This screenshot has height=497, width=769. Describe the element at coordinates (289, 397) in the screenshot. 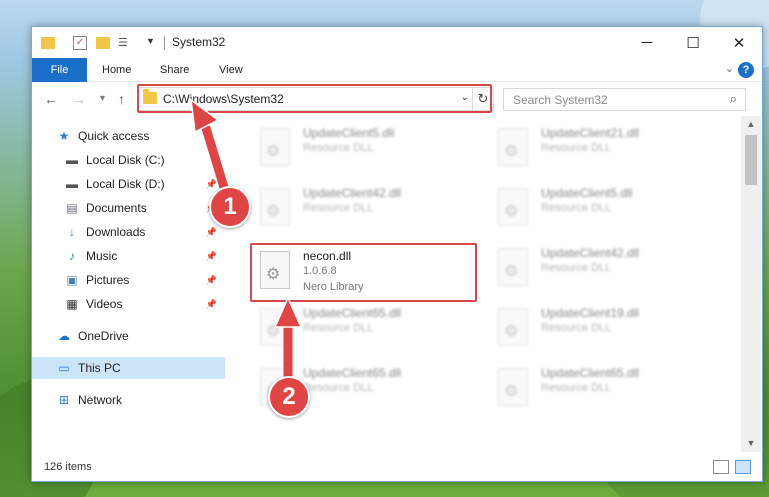

I see `callout-step-2: 2` at that location.